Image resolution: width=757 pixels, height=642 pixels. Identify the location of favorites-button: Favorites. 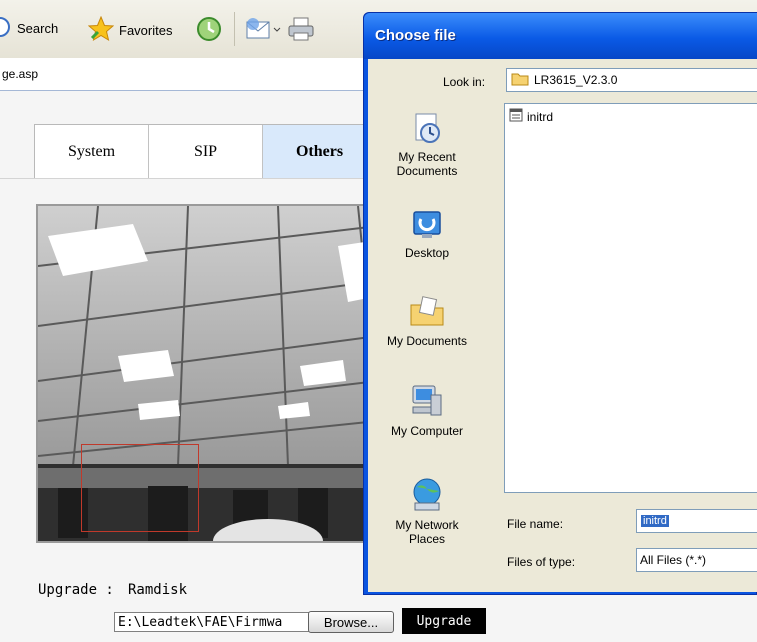
(130, 30).